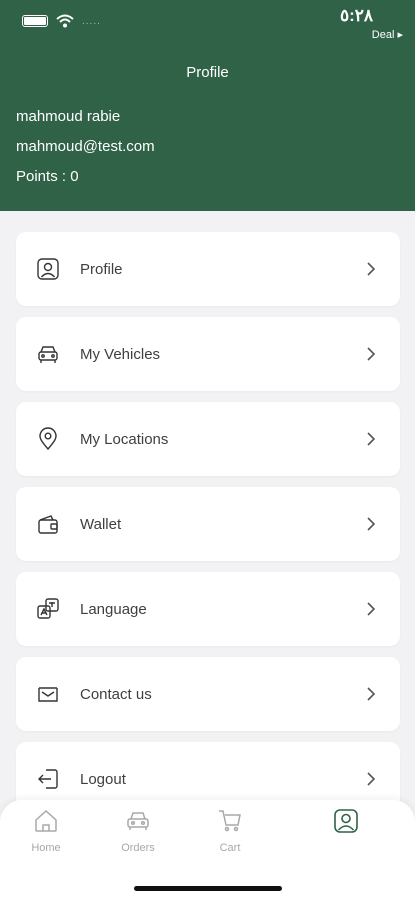 This screenshot has height=900, width=415. I want to click on home-icon, so click(46, 820).